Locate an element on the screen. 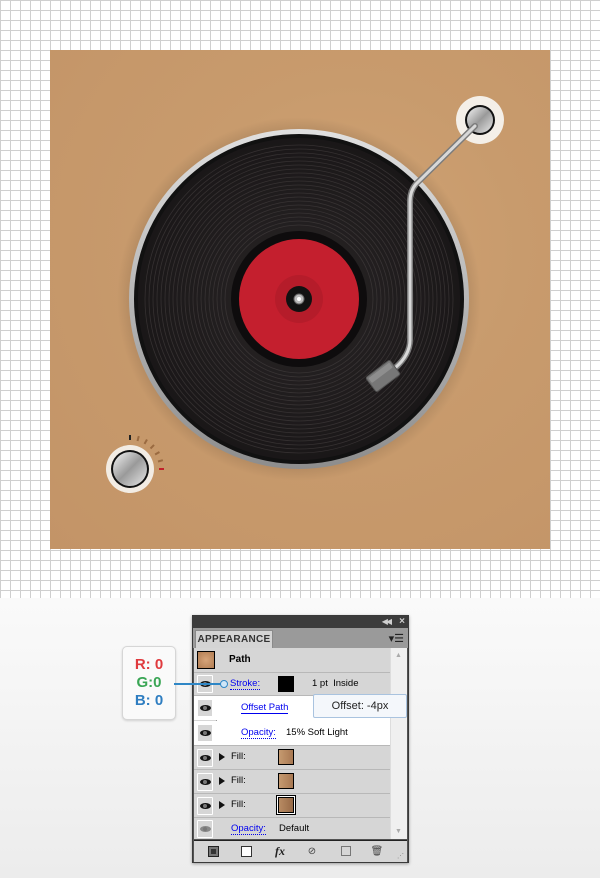  rgb-red-value: R: 0 is located at coordinates (149, 664).